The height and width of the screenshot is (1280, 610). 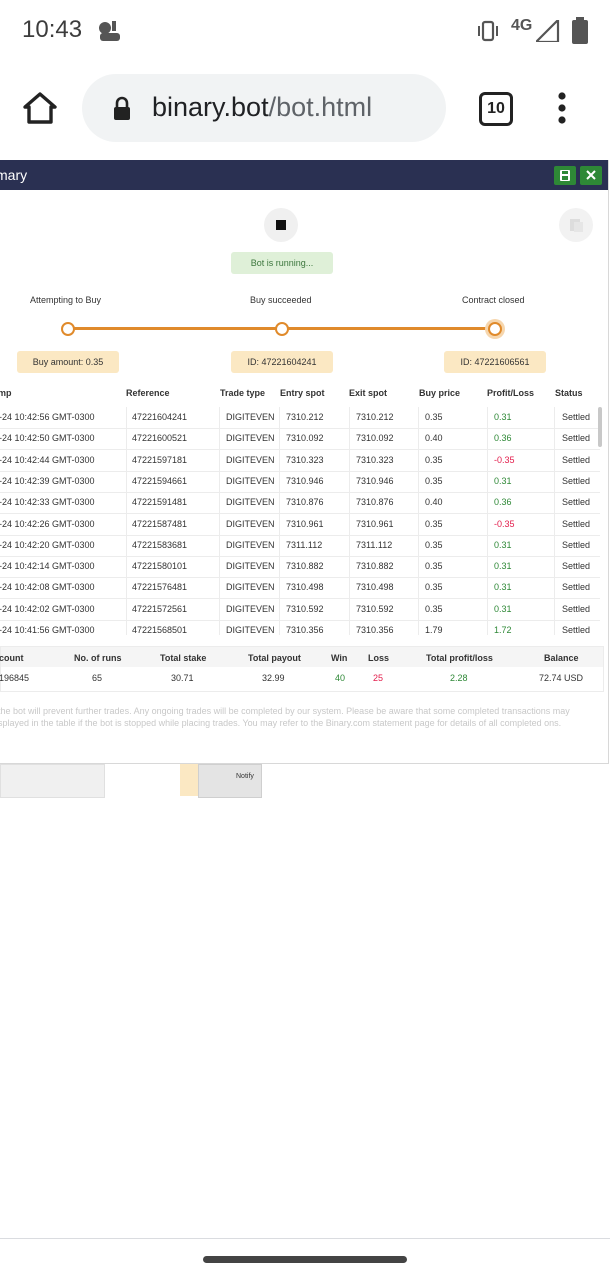 I want to click on cell-reference: 47221597181, so click(x=160, y=459).